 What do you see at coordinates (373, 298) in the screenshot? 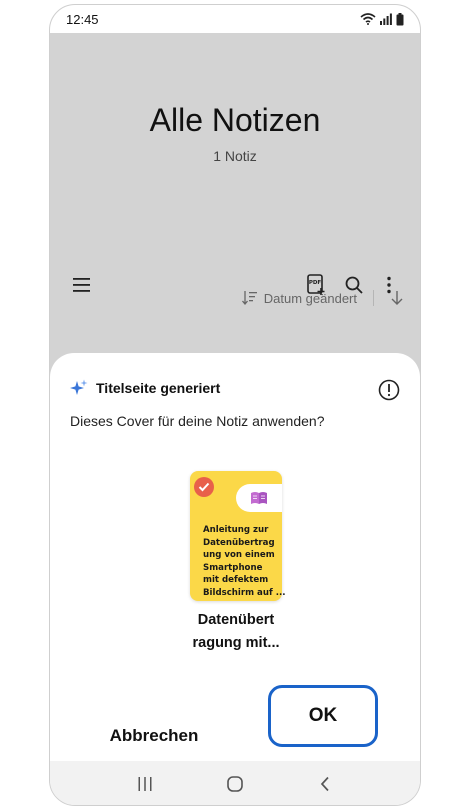
I see `sort-divider` at bounding box center [373, 298].